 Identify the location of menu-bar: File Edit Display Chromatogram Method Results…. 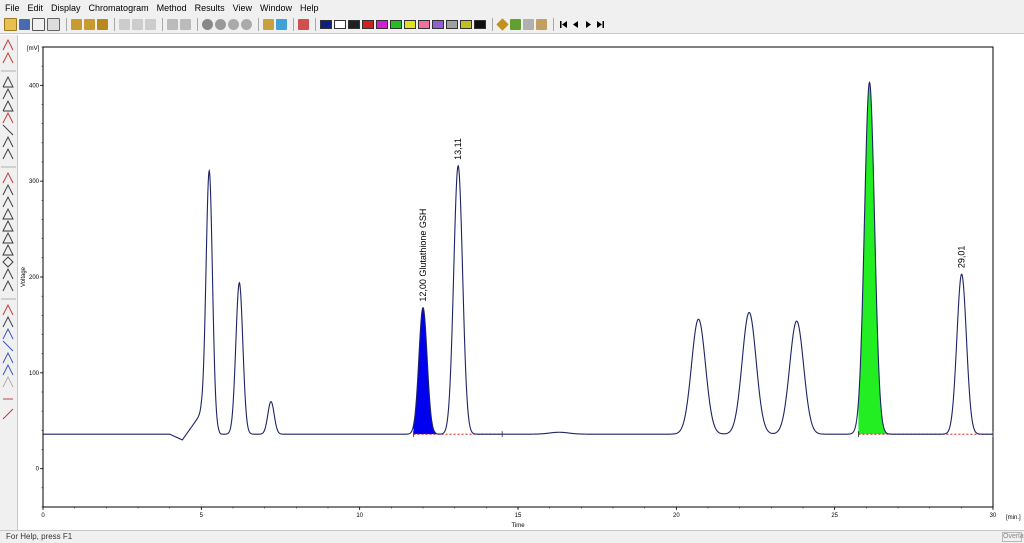
(512, 8).